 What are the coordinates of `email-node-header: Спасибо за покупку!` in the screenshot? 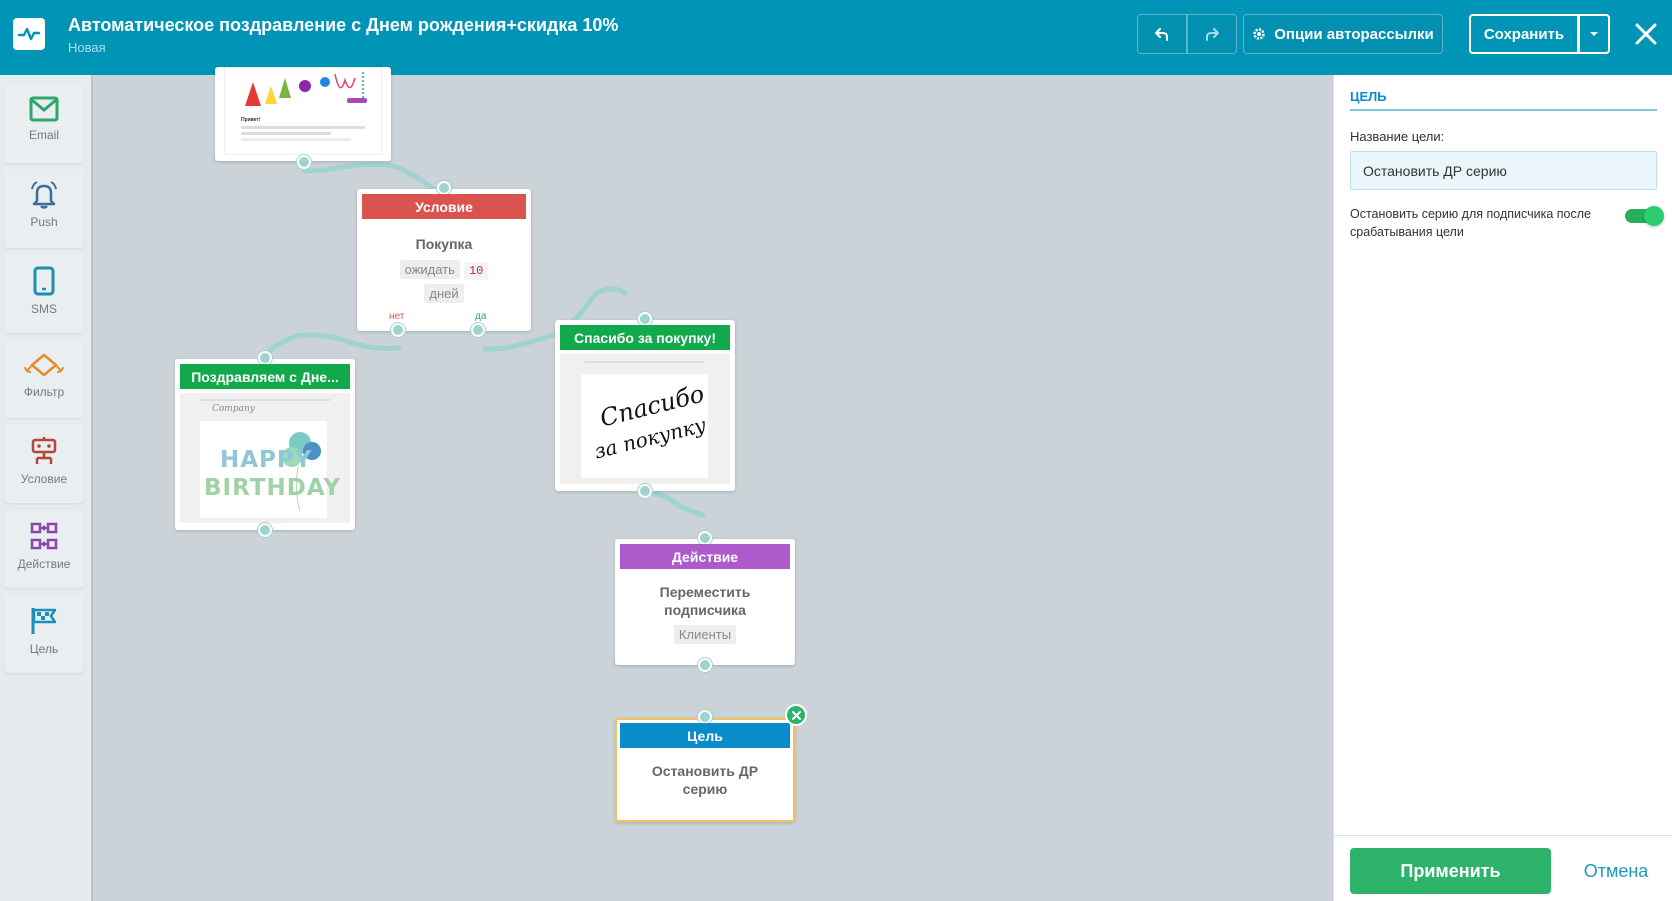 It's located at (645, 337).